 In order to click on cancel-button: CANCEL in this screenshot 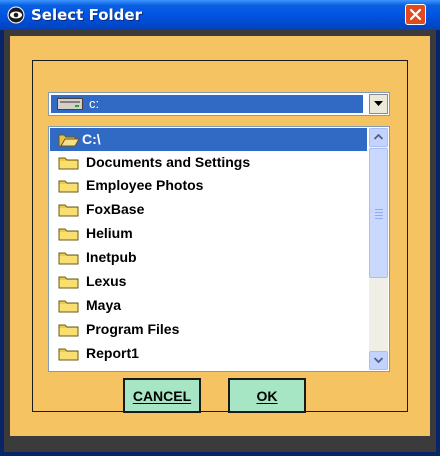, I will do `click(162, 395)`.